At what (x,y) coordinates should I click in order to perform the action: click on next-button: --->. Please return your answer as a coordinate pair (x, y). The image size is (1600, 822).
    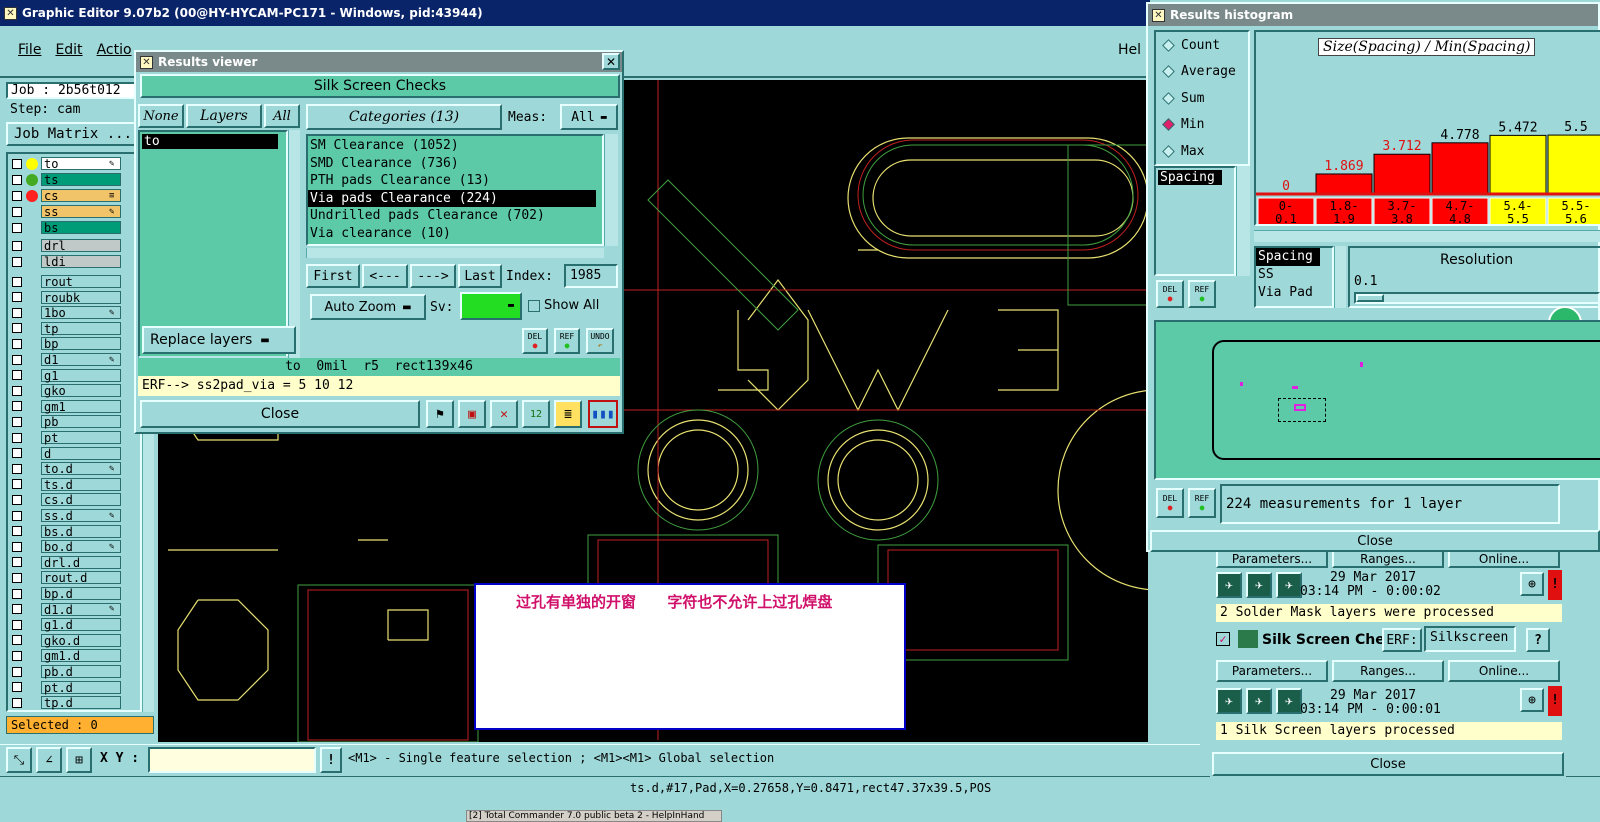
    Looking at the image, I should click on (433, 276).